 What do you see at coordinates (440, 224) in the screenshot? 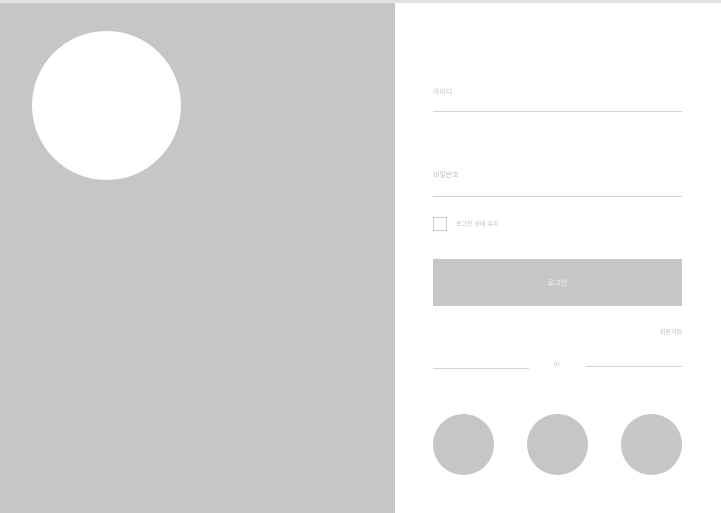
I see `keep-logged-in-checkbox` at bounding box center [440, 224].